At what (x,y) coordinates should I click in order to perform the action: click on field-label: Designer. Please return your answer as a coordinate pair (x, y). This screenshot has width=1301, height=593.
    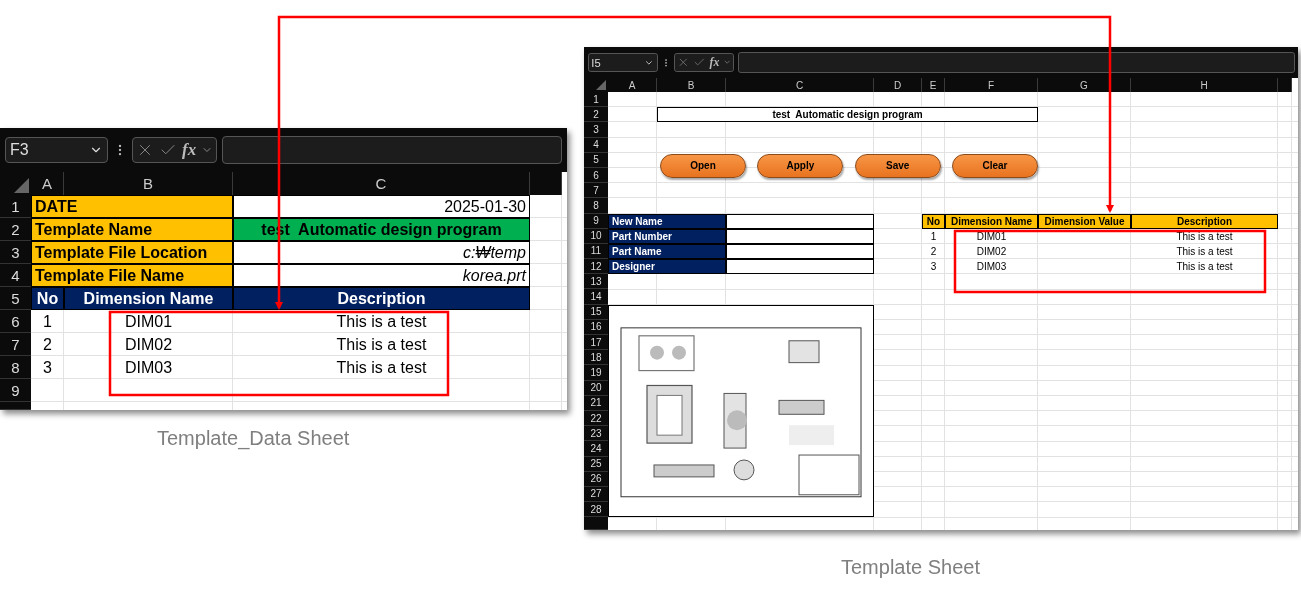
    Looking at the image, I should click on (667, 267).